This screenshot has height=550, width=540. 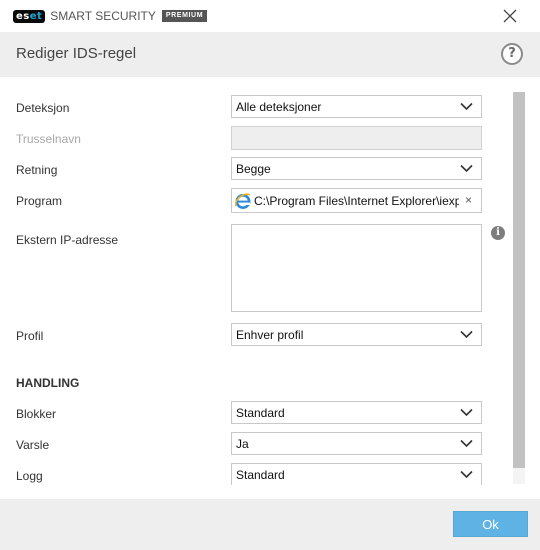 What do you see at coordinates (510, 16) in the screenshot?
I see `close-icon` at bounding box center [510, 16].